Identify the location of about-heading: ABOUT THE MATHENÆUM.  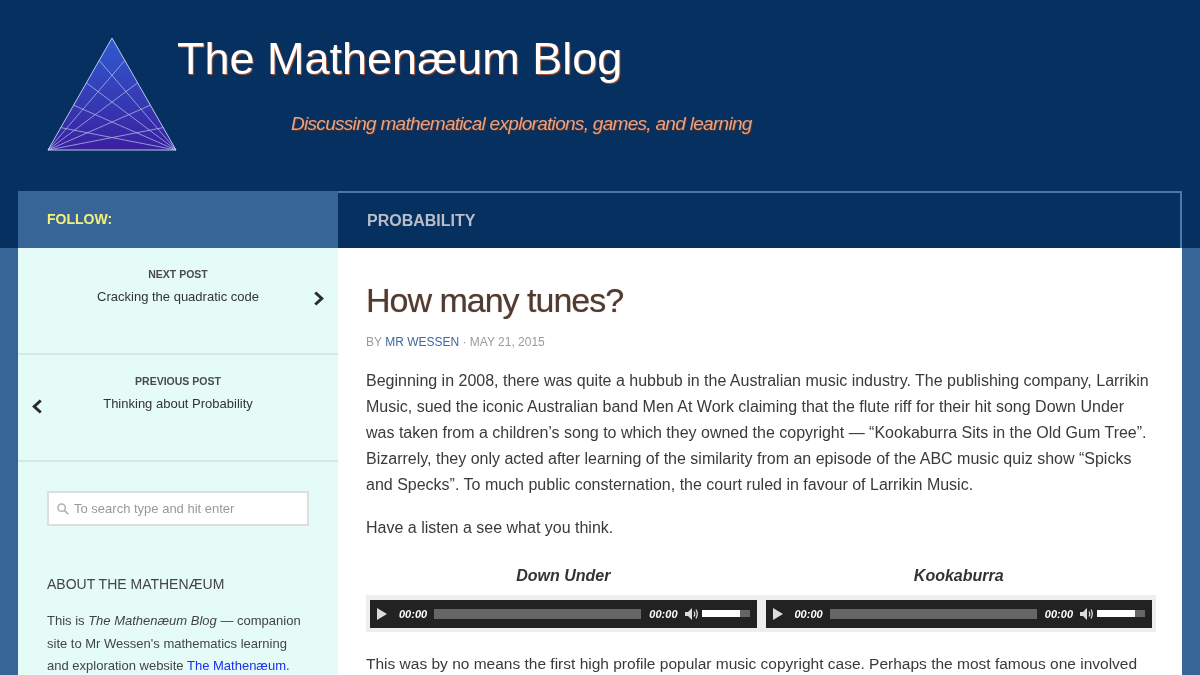
(136, 584).